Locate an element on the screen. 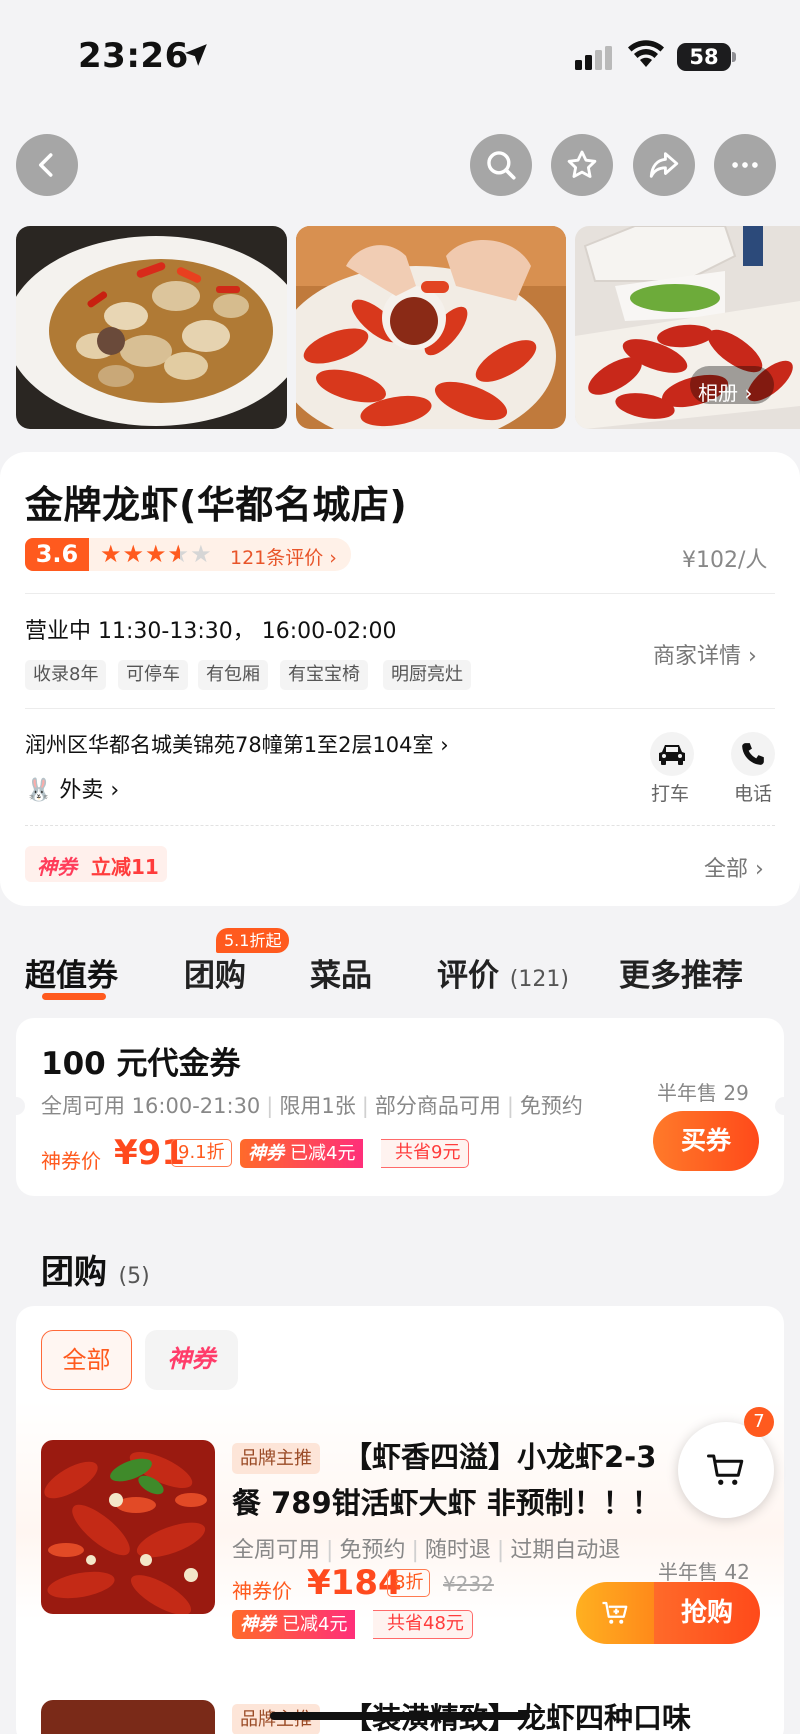 This screenshot has width=800, height=1734. crayfish-hands-image is located at coordinates (431, 327).